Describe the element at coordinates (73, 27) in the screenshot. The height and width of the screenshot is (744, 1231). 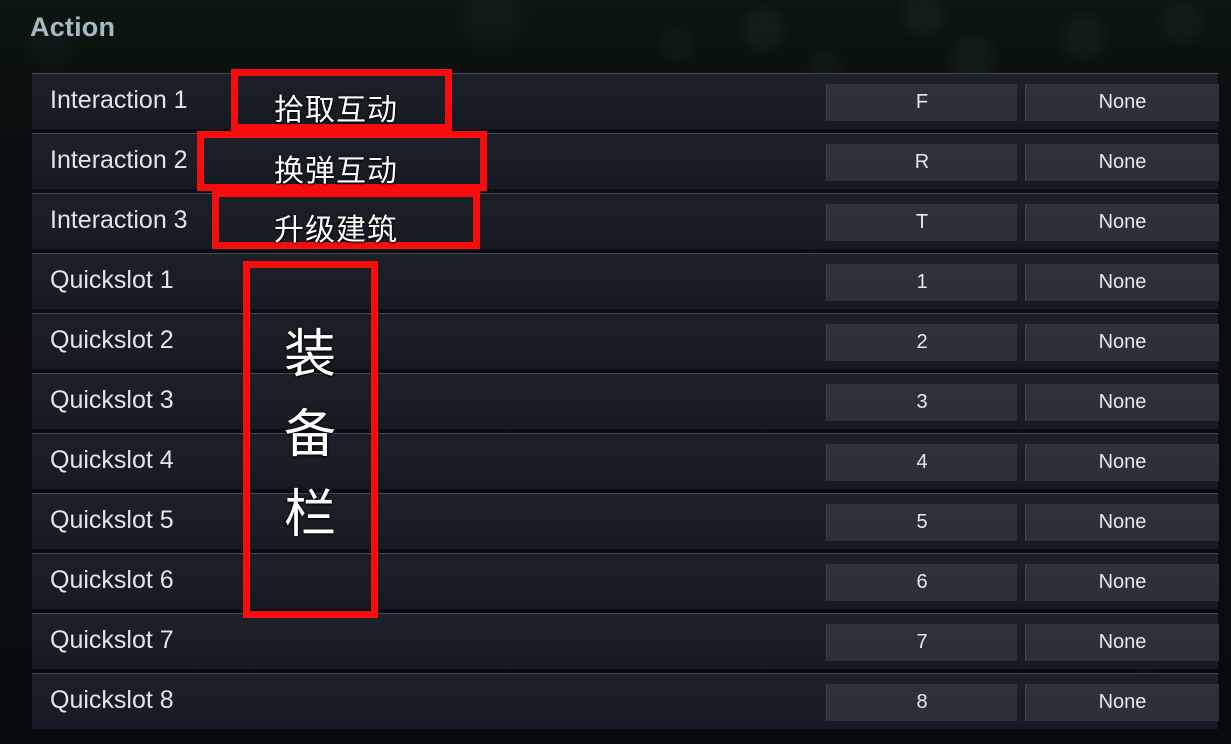
I see `page-title: Action` at that location.